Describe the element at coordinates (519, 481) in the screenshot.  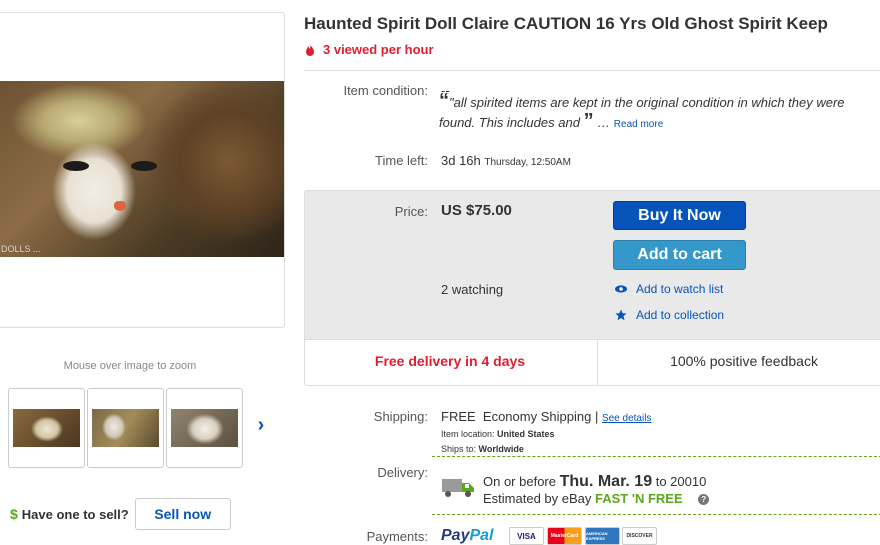
I see `delivery-prefix: On or before` at that location.